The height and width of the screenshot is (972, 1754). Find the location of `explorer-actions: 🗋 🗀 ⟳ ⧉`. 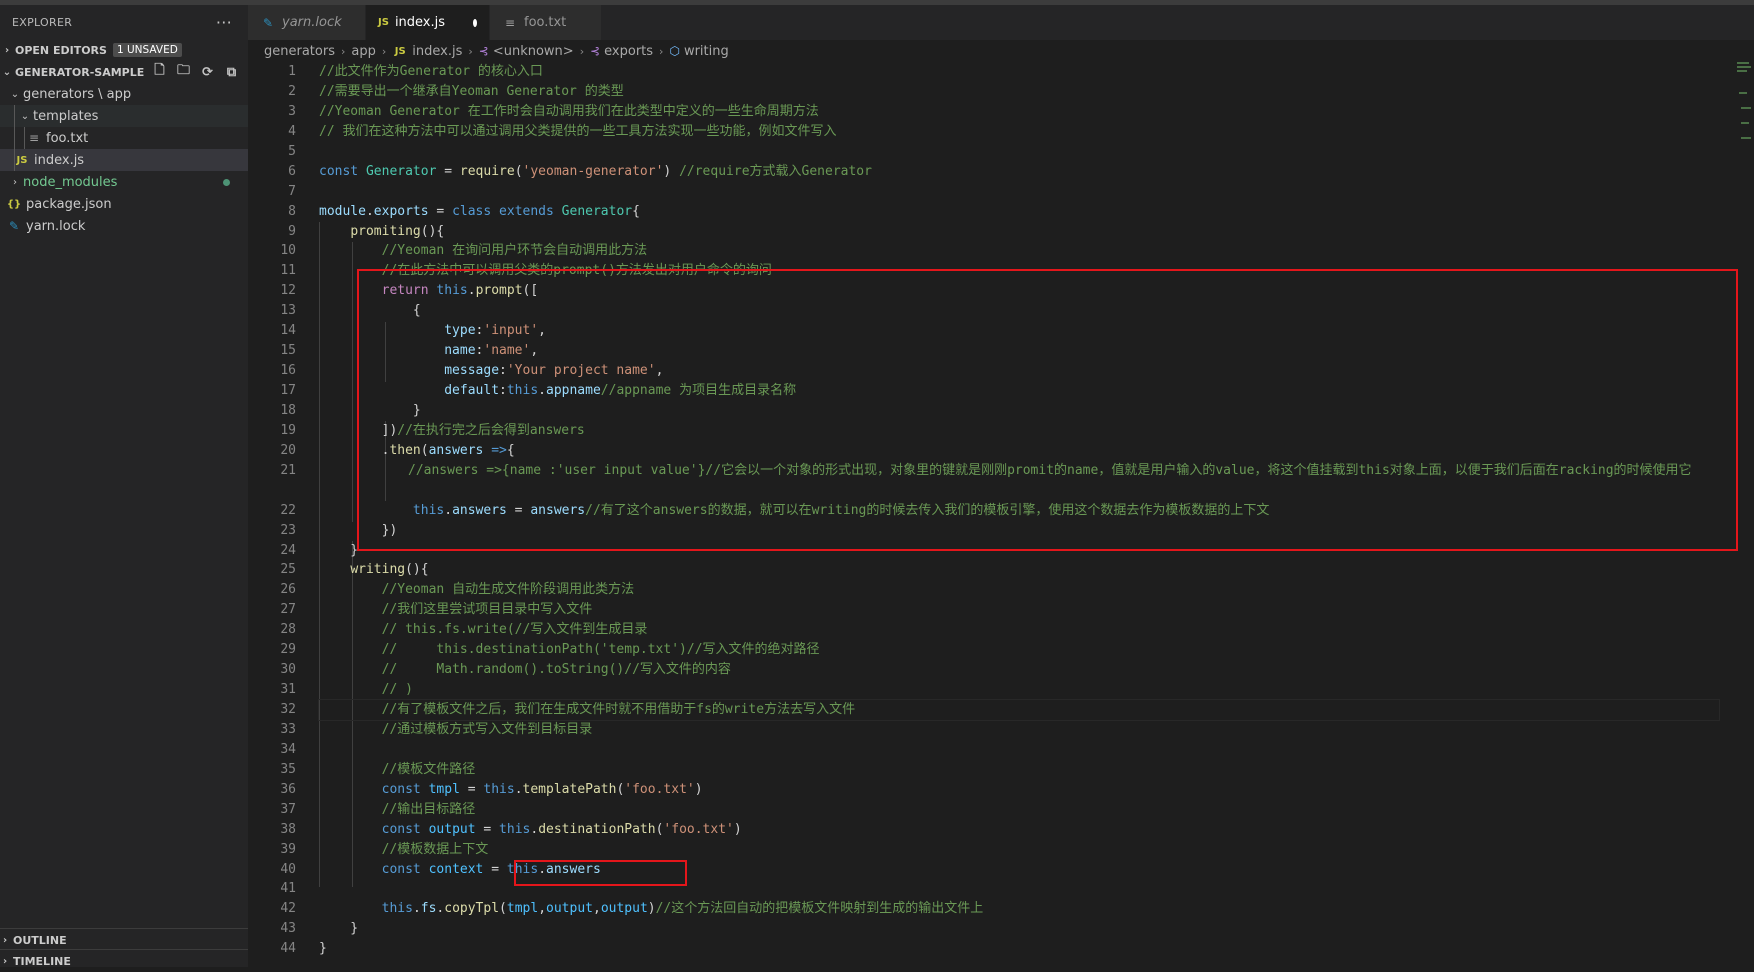

explorer-actions: 🗋 🗀 ⟳ ⧉ is located at coordinates (199, 72).